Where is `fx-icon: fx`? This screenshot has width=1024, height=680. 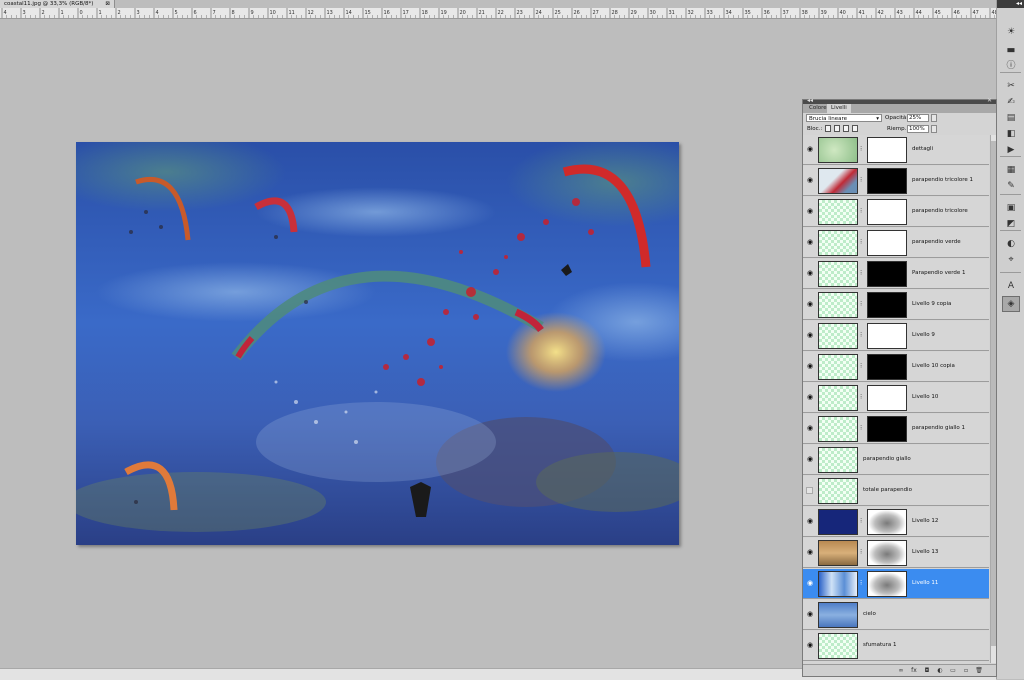
fx-icon: fx is located at coordinates (914, 670).